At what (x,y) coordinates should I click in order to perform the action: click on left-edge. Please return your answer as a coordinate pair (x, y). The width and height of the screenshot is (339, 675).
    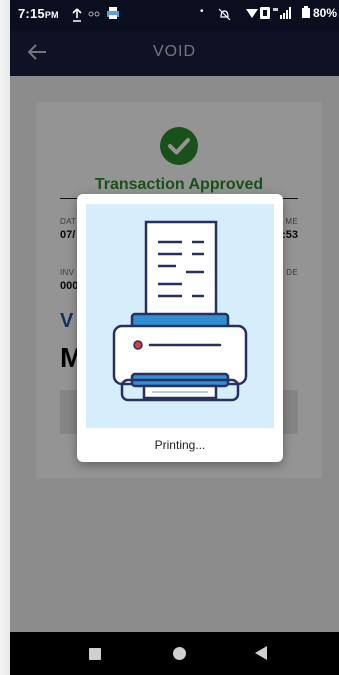
    Looking at the image, I should click on (5, 337).